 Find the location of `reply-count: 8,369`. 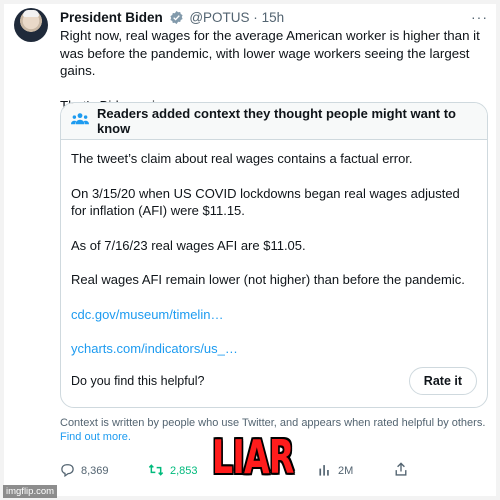

reply-count: 8,369 is located at coordinates (95, 471).